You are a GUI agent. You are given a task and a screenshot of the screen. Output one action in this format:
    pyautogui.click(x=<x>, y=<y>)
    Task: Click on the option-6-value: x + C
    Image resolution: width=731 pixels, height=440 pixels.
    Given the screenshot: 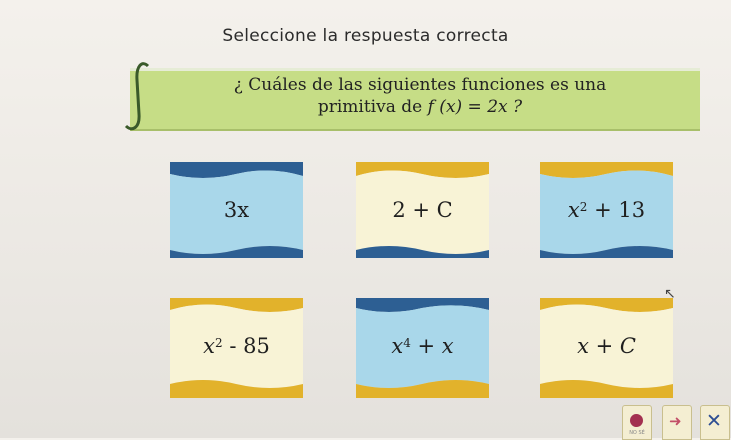 What is the action you would take?
    pyautogui.click(x=606, y=346)
    